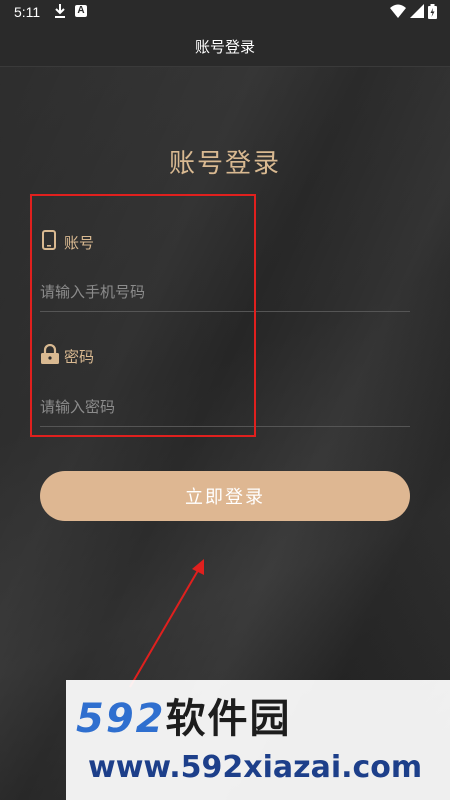  What do you see at coordinates (121, 719) in the screenshot?
I see `watermark-logo-number: 592` at bounding box center [121, 719].